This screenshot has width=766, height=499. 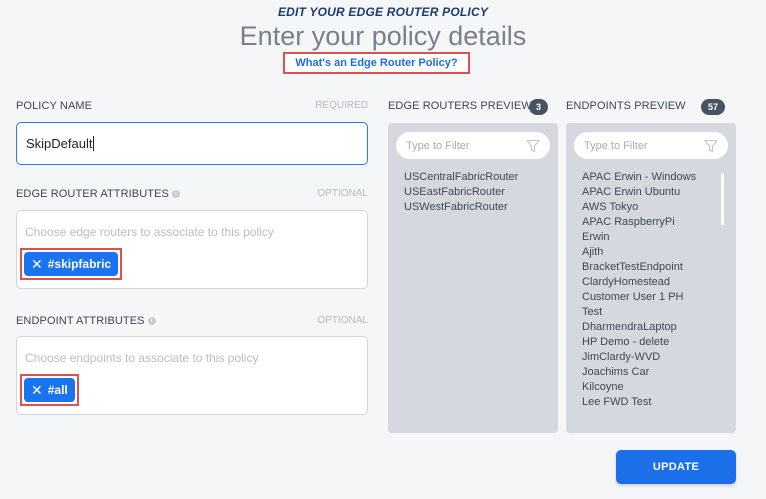 What do you see at coordinates (92, 194) in the screenshot?
I see `edge-router-attributes-label-text: EDGE ROUTER ATTRIBUTES` at bounding box center [92, 194].